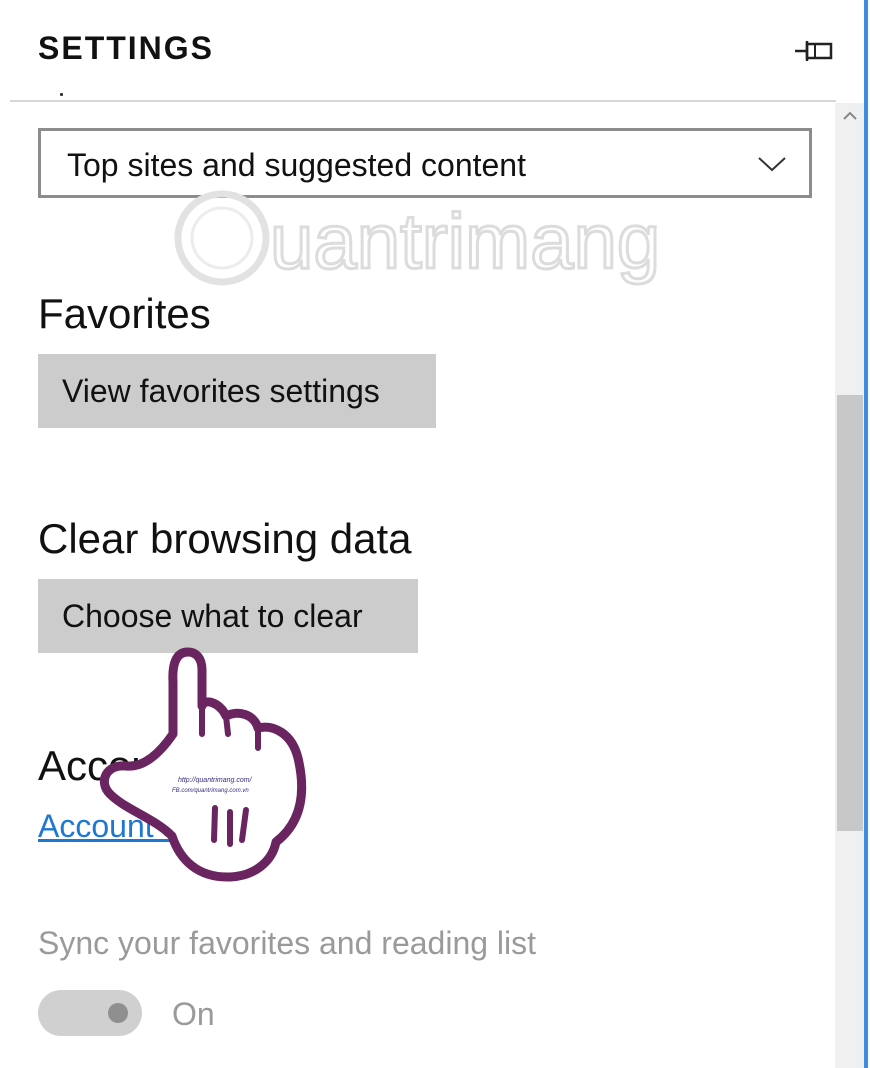  I want to click on window-edge, so click(866, 534).